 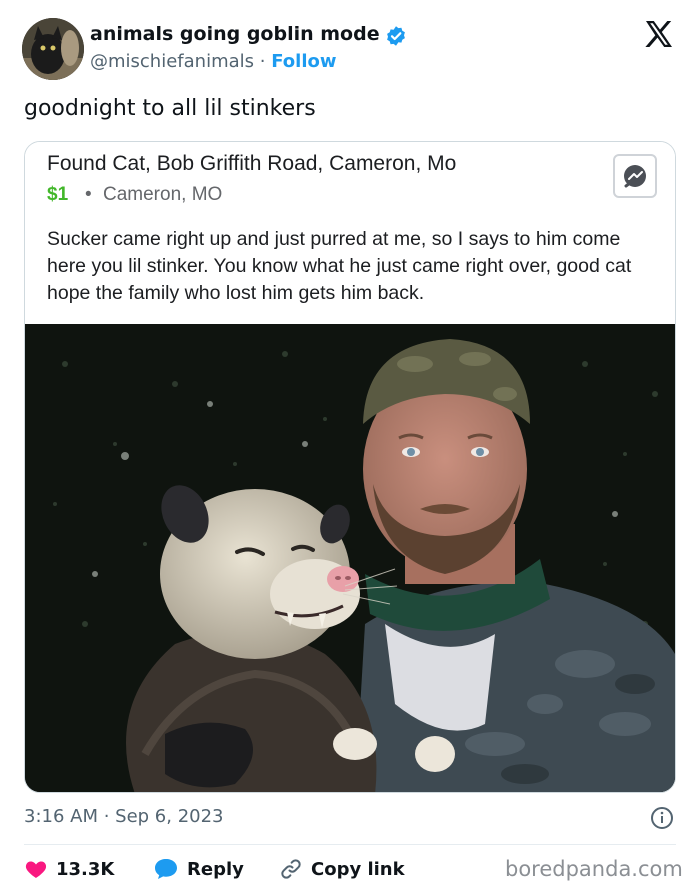 I want to click on x-logo-icon, so click(x=659, y=34).